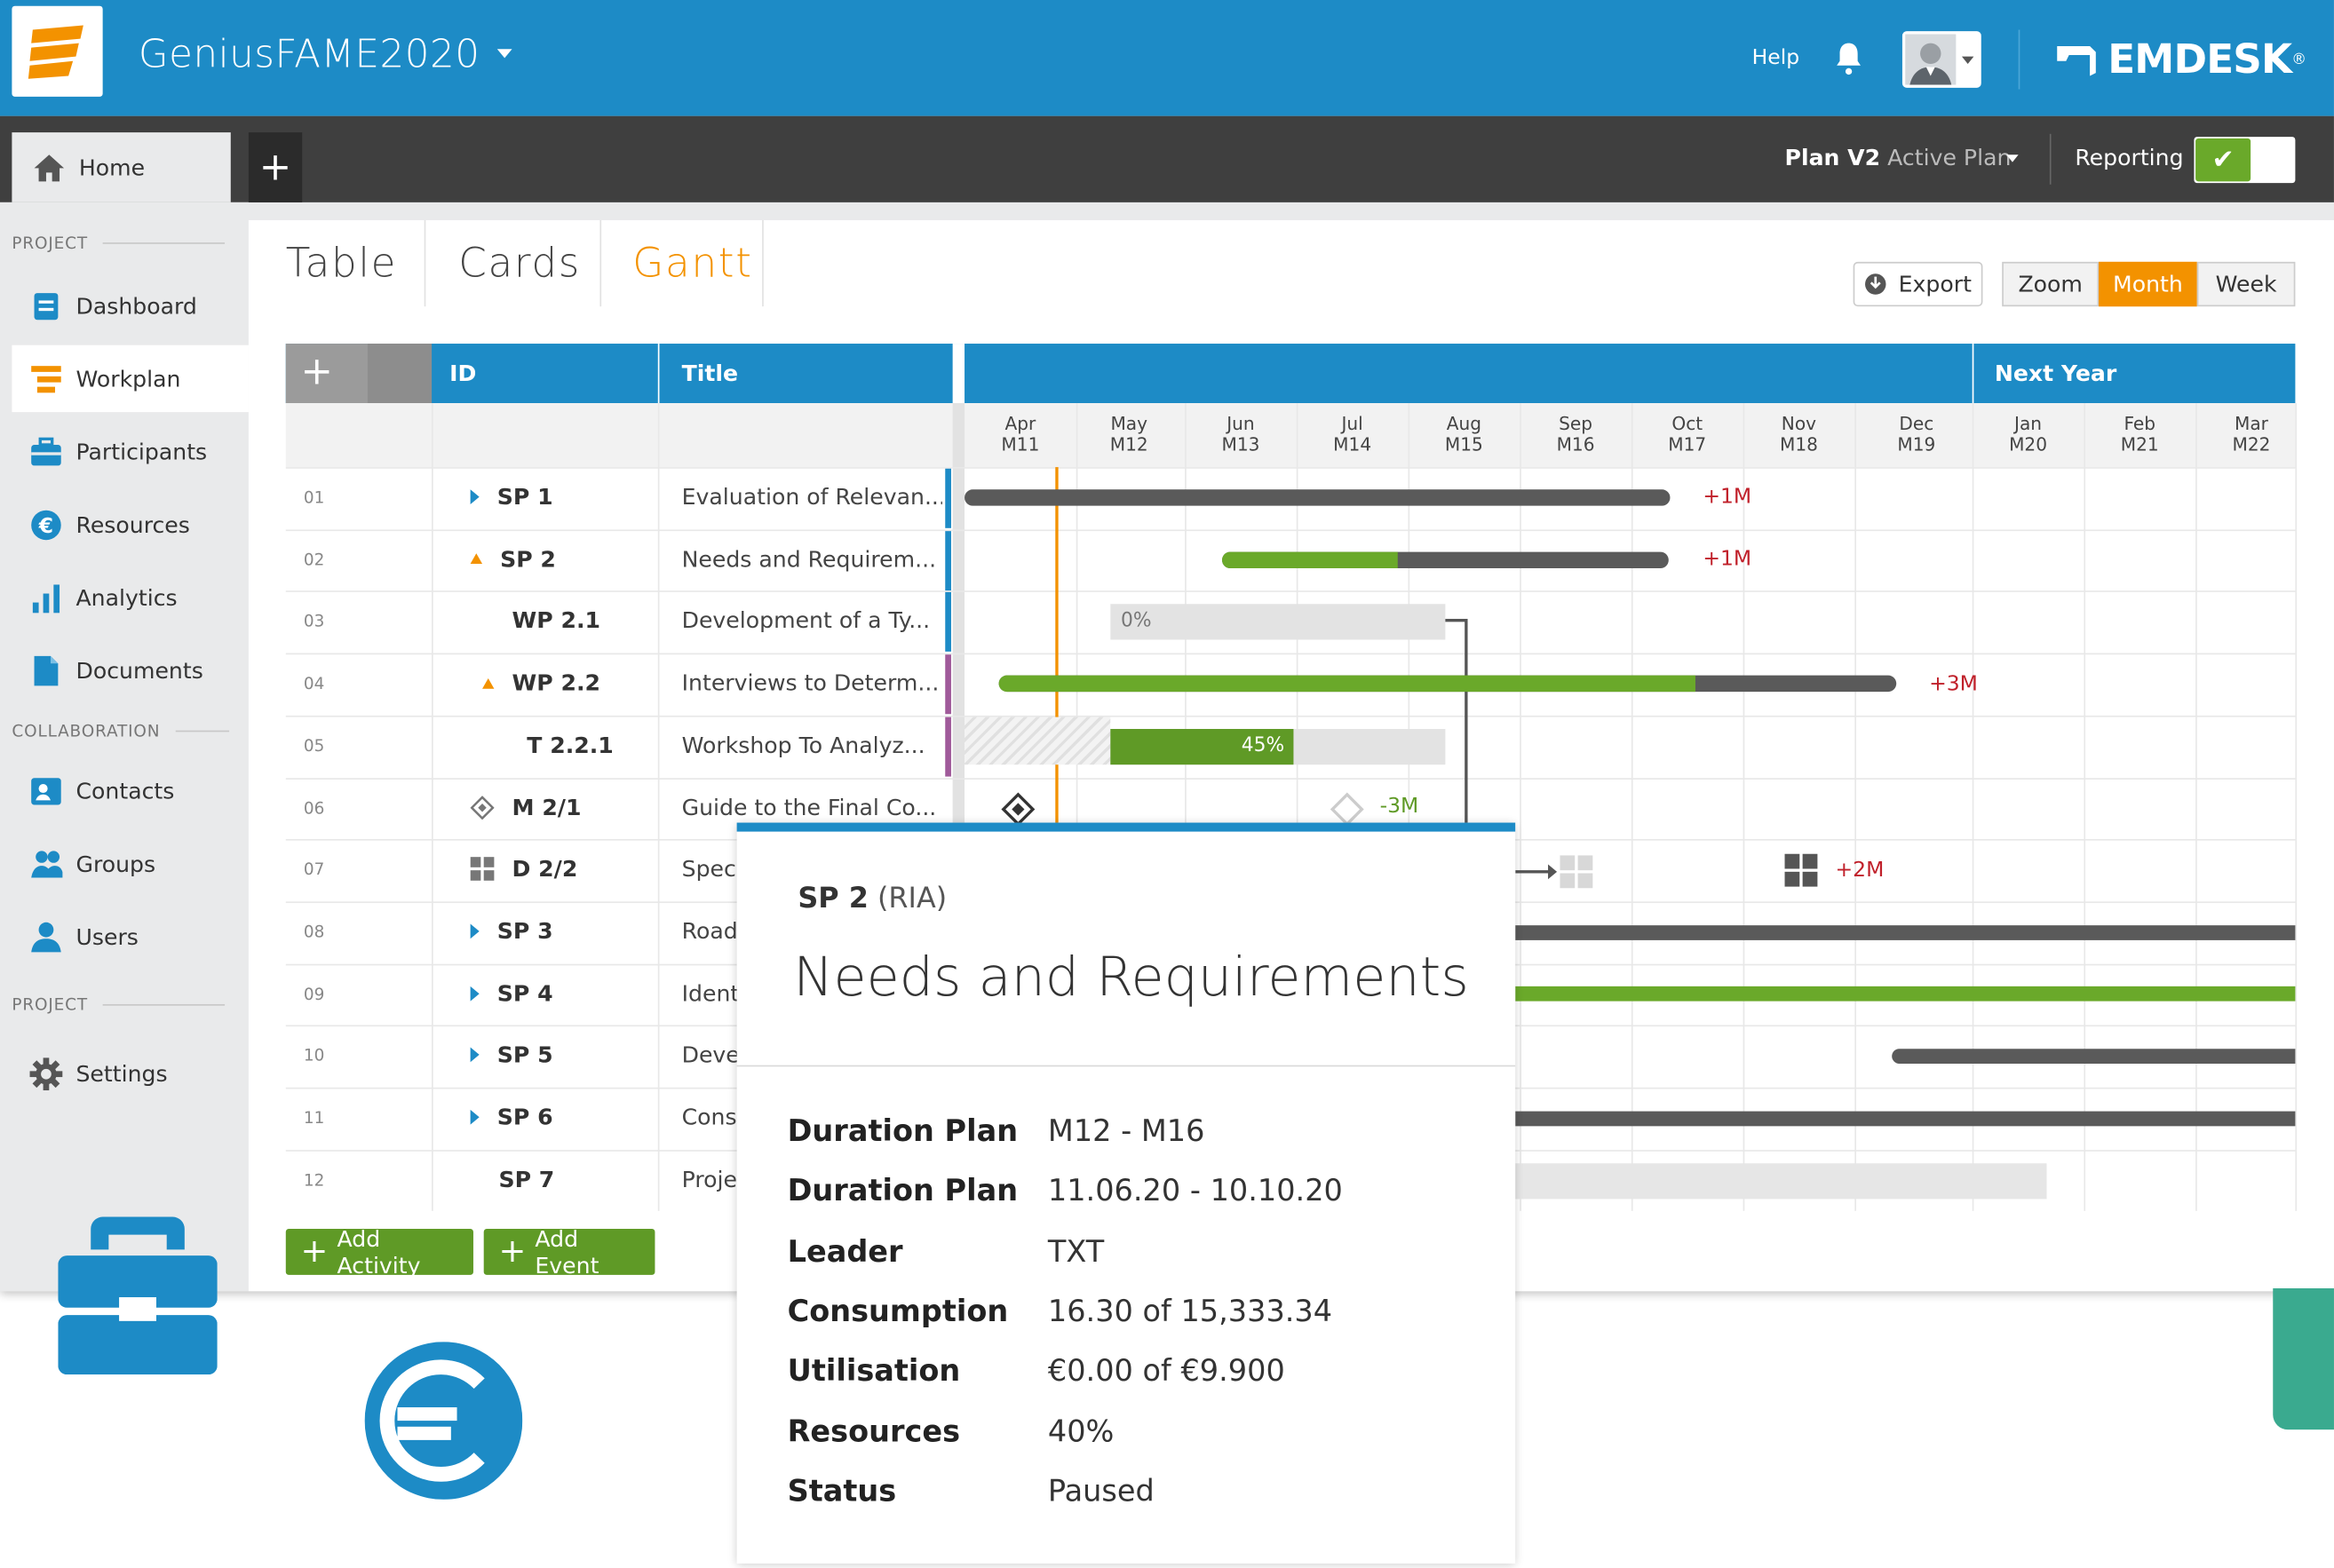 The width and height of the screenshot is (2334, 1568). What do you see at coordinates (130, 524) in the screenshot?
I see `sidebar-item-resources: € Resources` at bounding box center [130, 524].